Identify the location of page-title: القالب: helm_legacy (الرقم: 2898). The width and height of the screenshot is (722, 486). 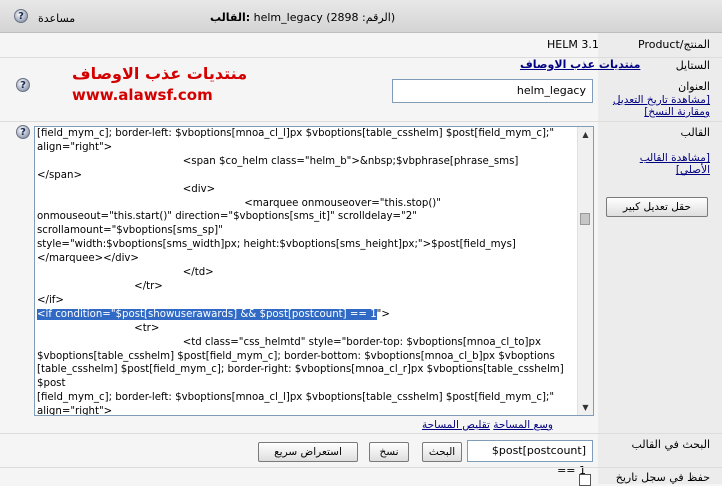
(302, 17).